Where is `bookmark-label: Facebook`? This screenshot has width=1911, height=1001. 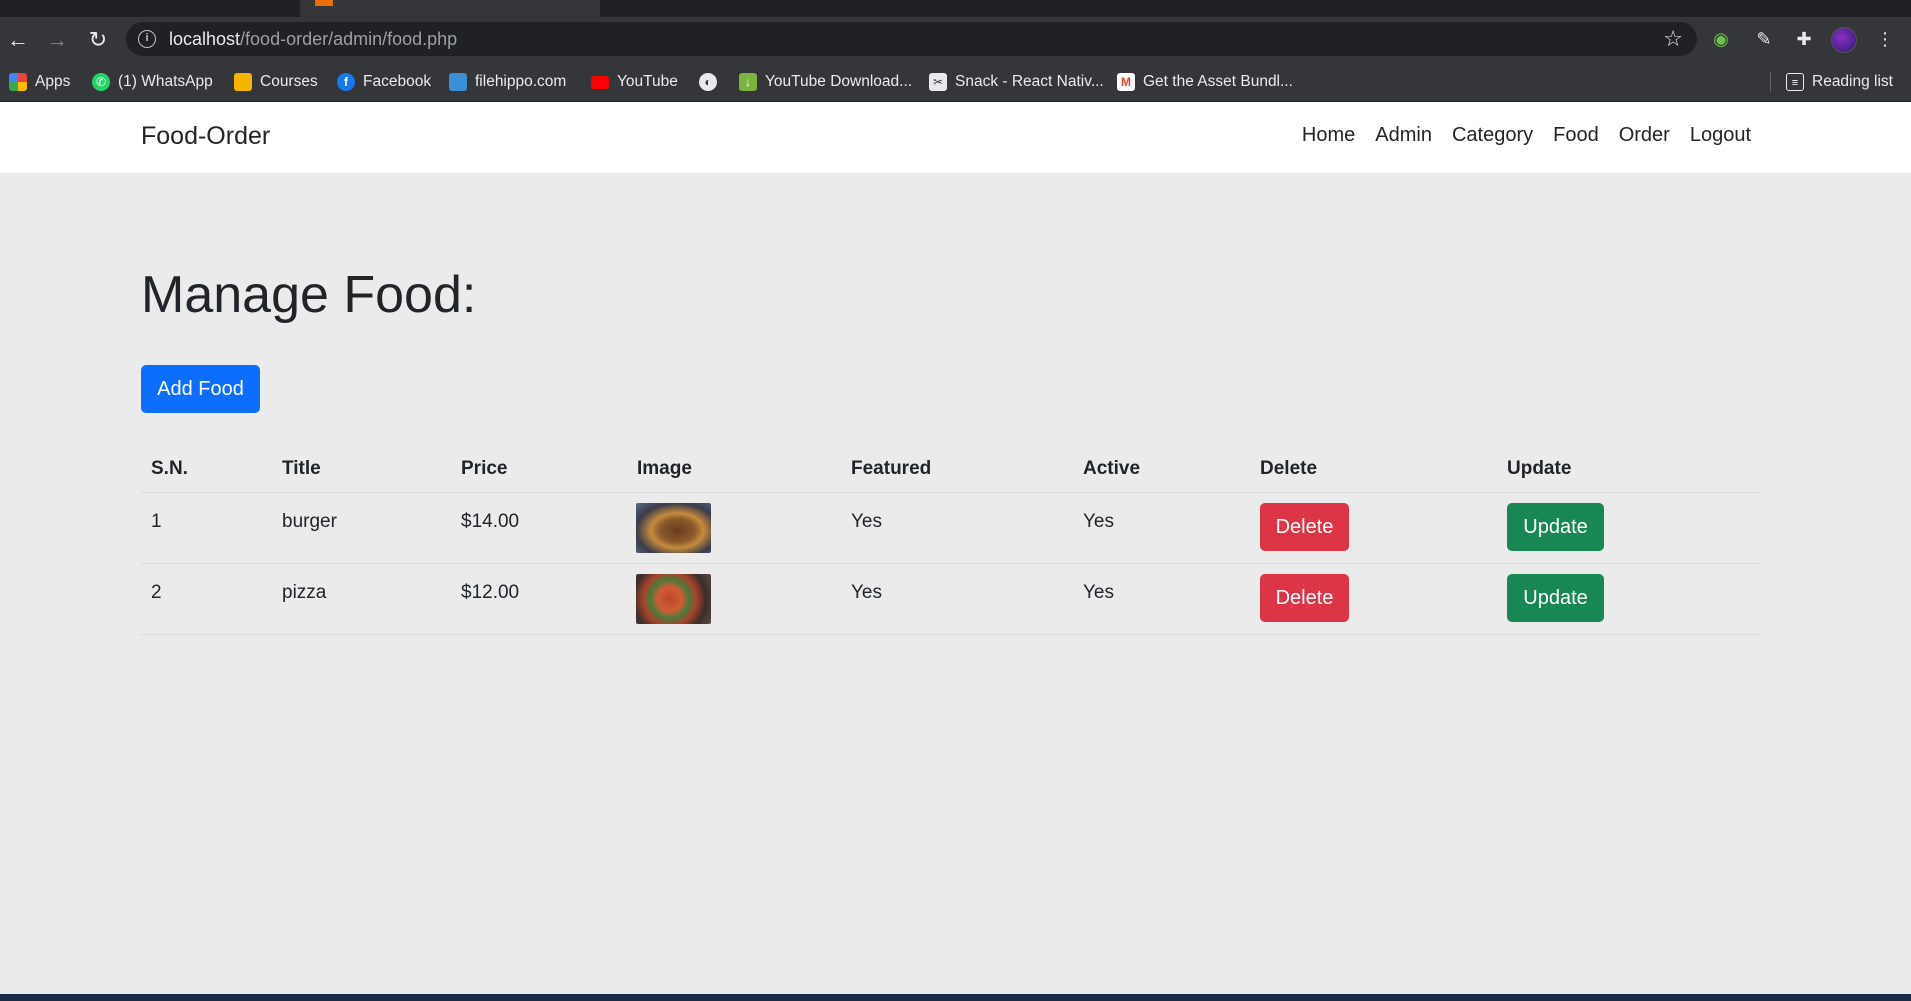 bookmark-label: Facebook is located at coordinates (397, 81).